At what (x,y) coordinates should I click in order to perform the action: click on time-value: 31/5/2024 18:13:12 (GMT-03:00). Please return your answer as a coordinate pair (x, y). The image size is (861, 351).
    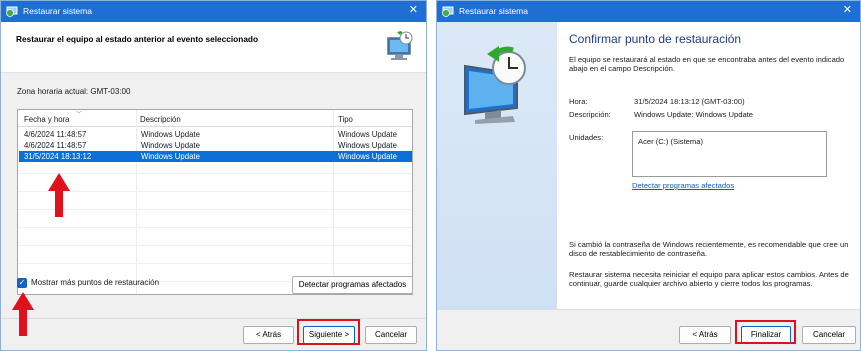
    Looking at the image, I should click on (689, 101).